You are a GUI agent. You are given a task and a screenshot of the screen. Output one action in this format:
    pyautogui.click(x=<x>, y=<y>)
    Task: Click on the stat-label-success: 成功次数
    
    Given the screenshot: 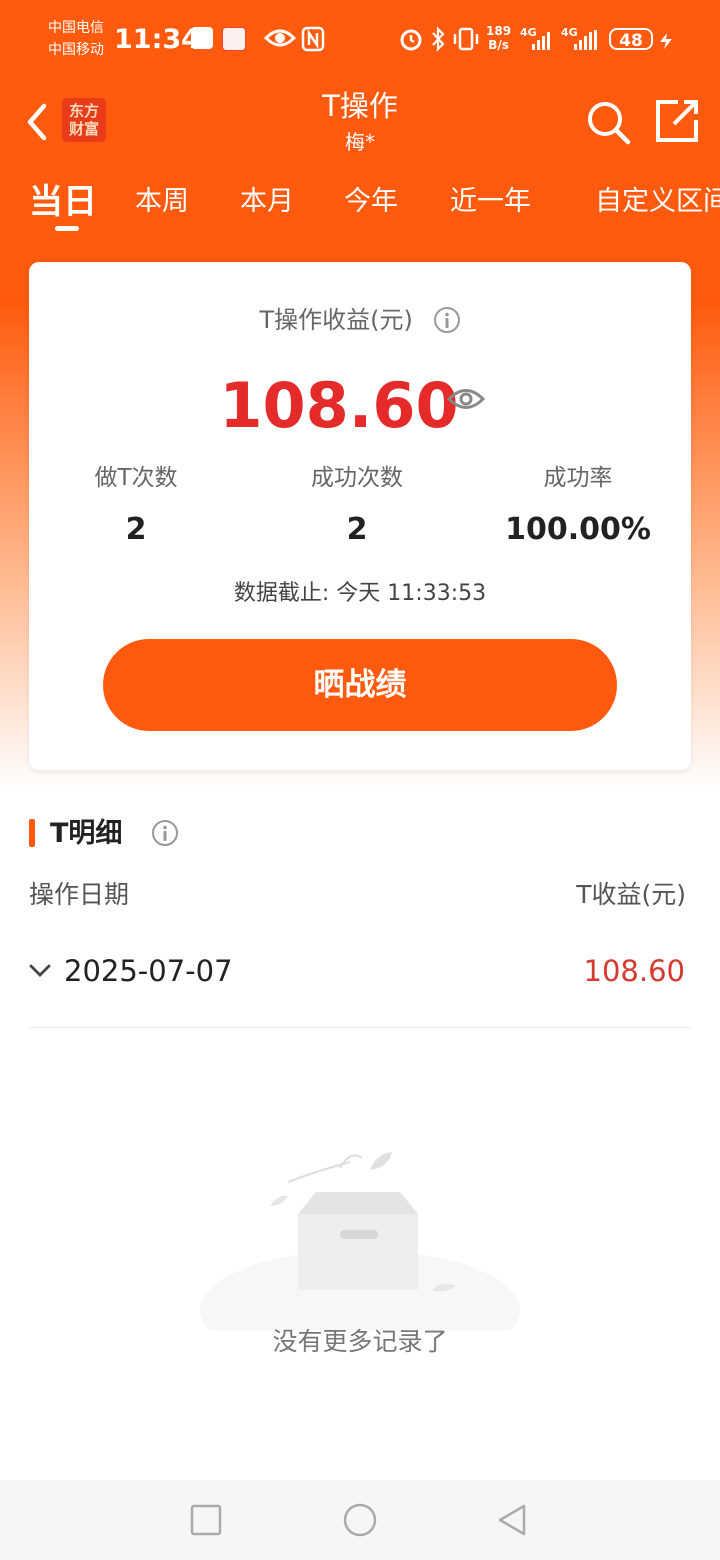 What is the action you would take?
    pyautogui.click(x=357, y=478)
    